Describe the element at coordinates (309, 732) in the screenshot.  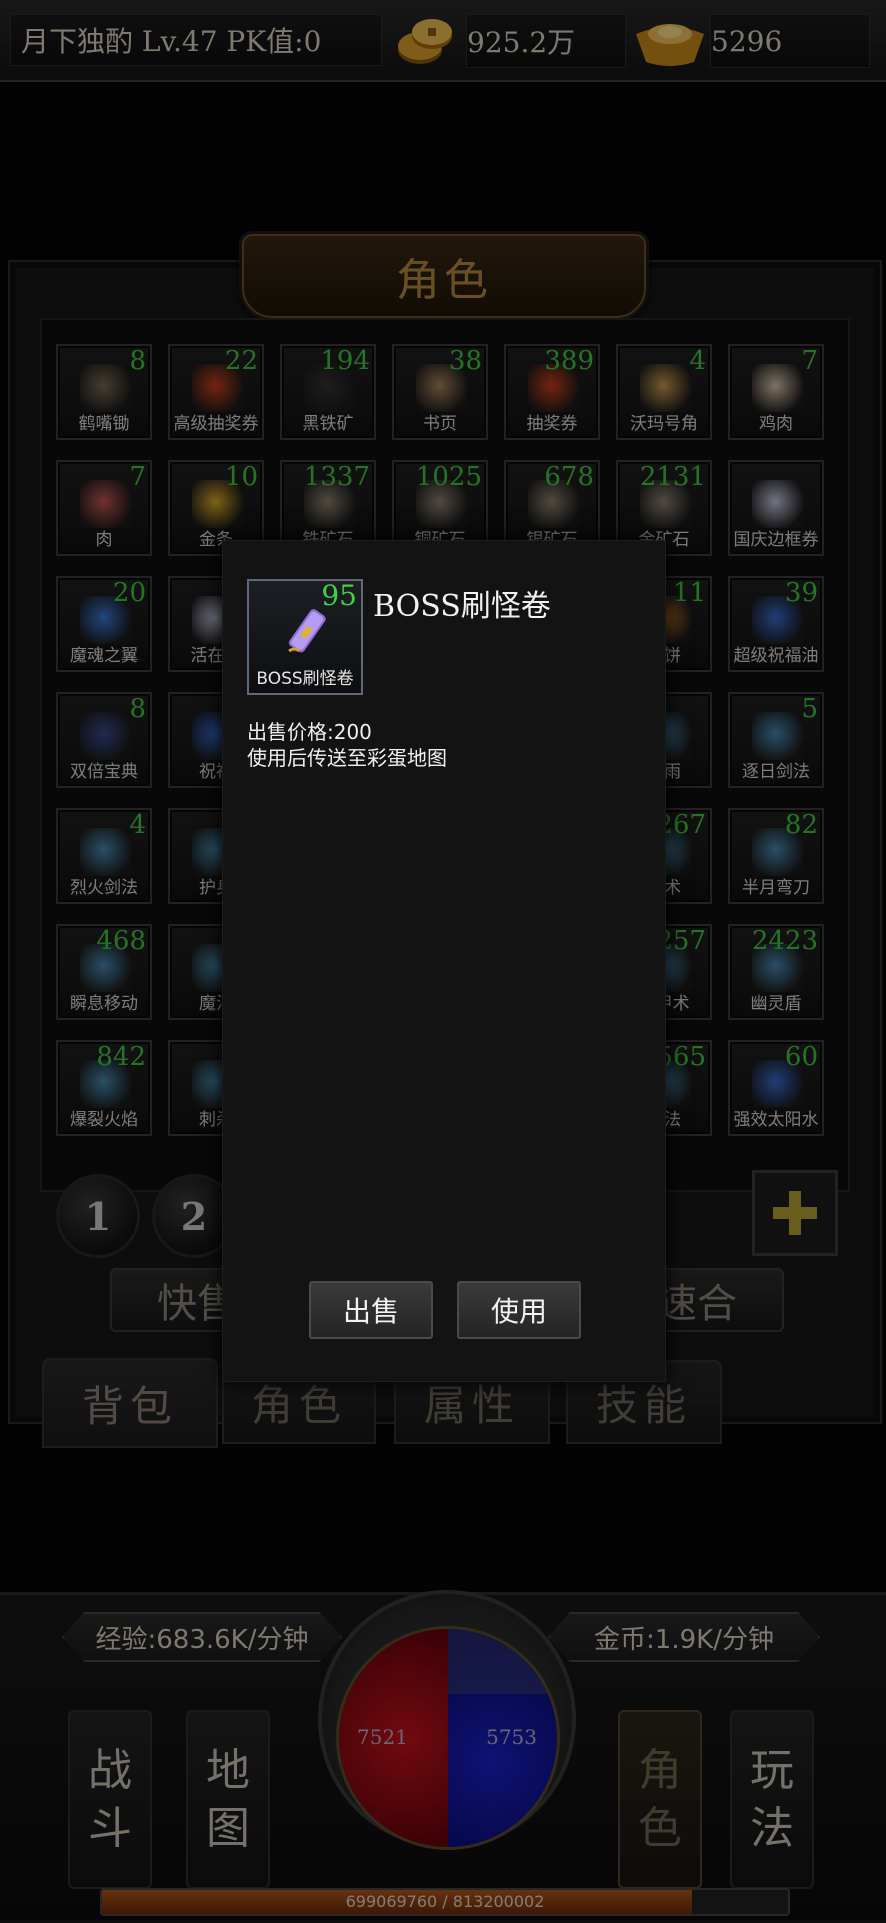
I see `popup-price: 出售价格:200` at that location.